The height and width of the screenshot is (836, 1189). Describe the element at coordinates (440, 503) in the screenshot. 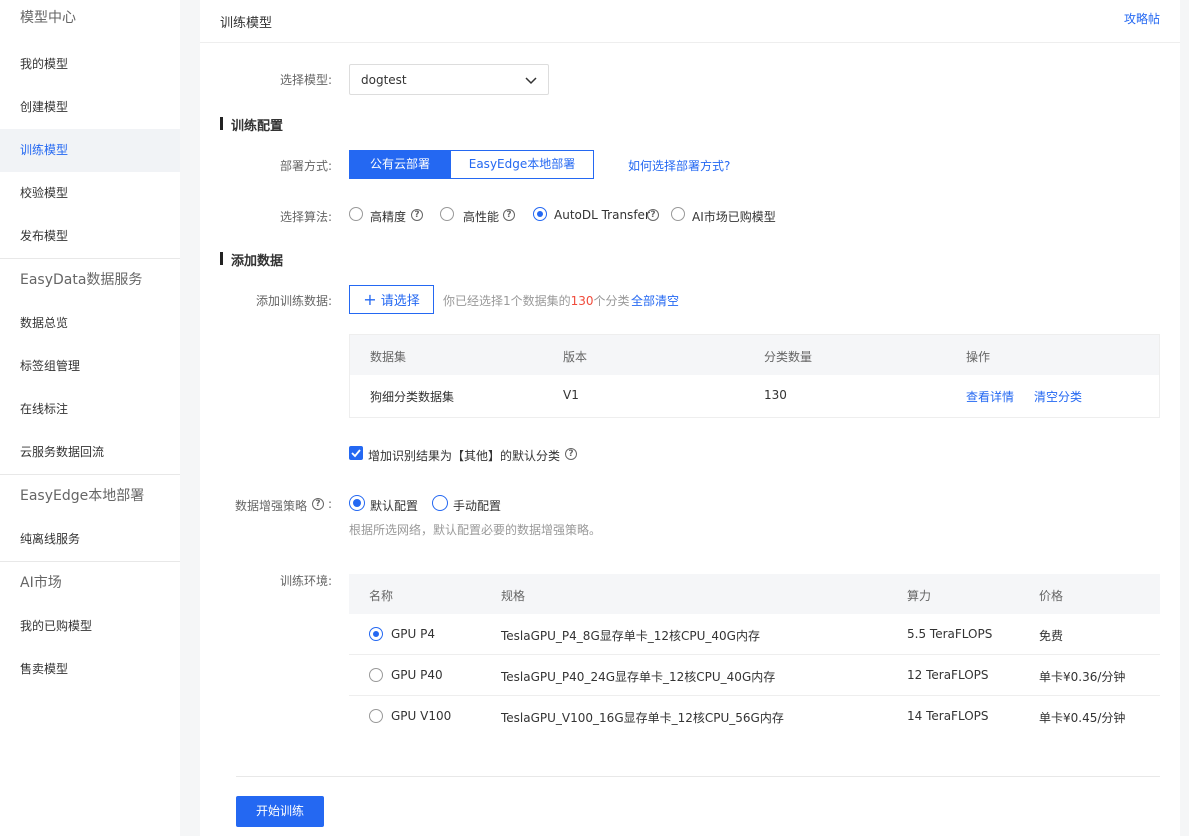

I see `augment-radio-manual` at that location.